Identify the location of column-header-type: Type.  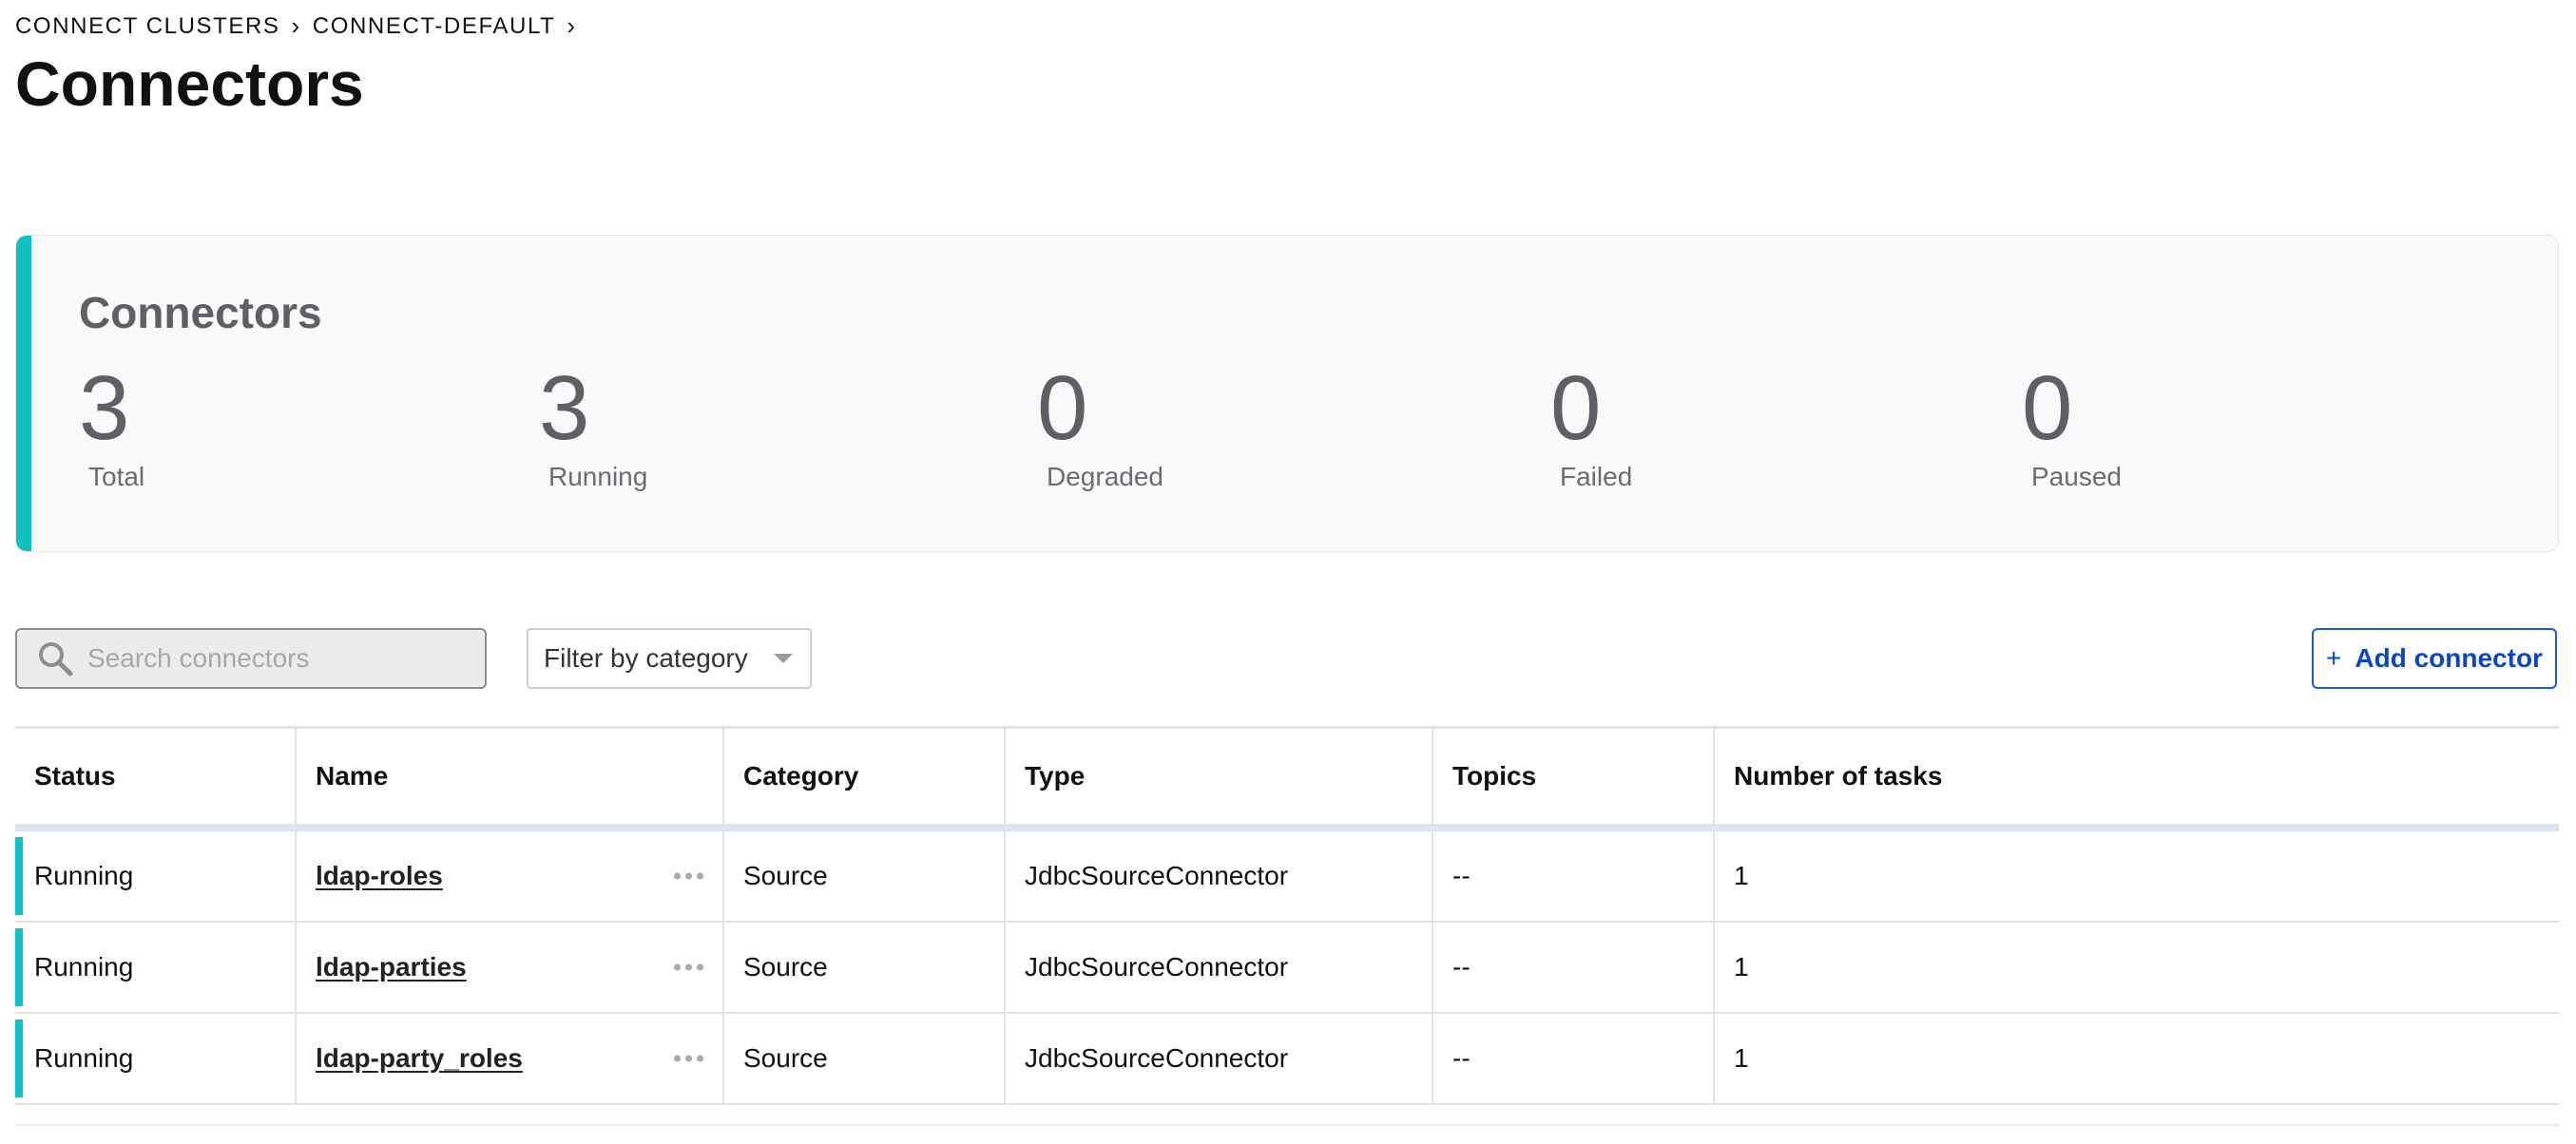
(1219, 776).